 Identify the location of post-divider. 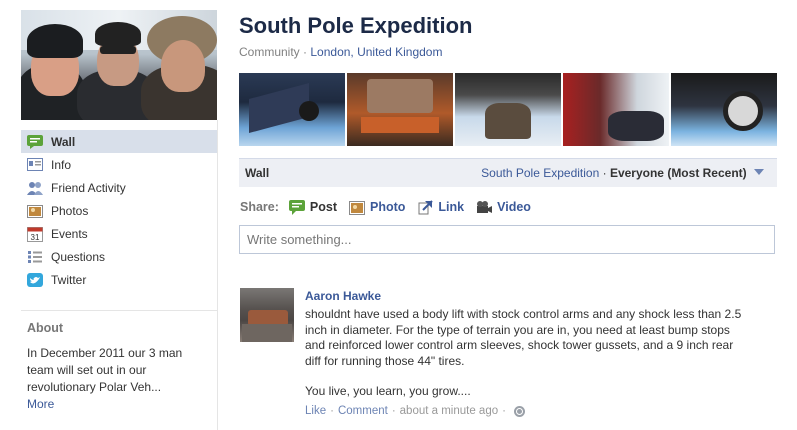
(508, 270).